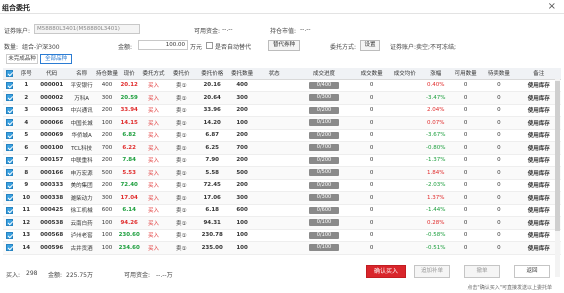 Image resolution: width=564 pixels, height=293 pixels. Describe the element at coordinates (153, 74) in the screenshot. I see `col-entrust-method: 委托方式` at that location.